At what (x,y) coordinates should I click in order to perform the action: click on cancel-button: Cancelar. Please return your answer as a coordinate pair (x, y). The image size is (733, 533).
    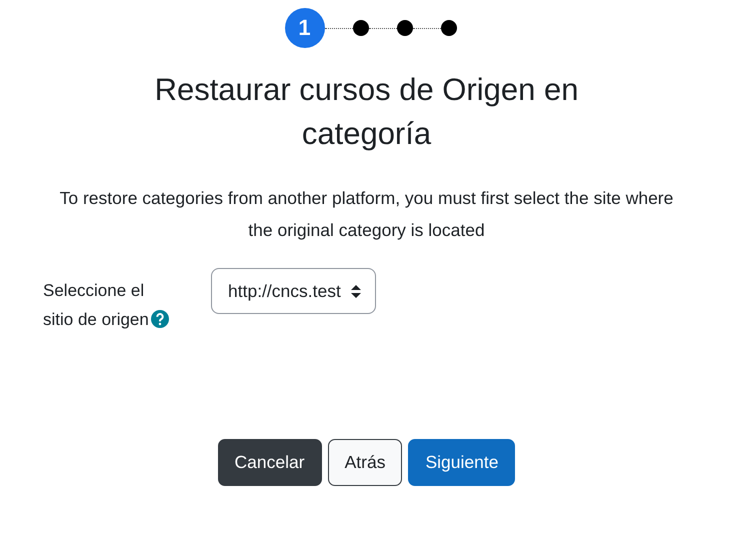
    Looking at the image, I should click on (270, 462).